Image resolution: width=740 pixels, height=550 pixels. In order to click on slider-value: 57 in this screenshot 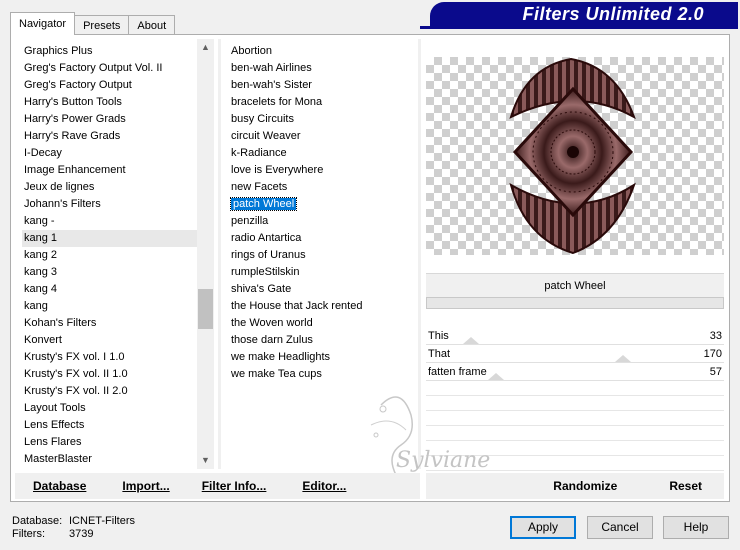, I will do `click(715, 372)`.